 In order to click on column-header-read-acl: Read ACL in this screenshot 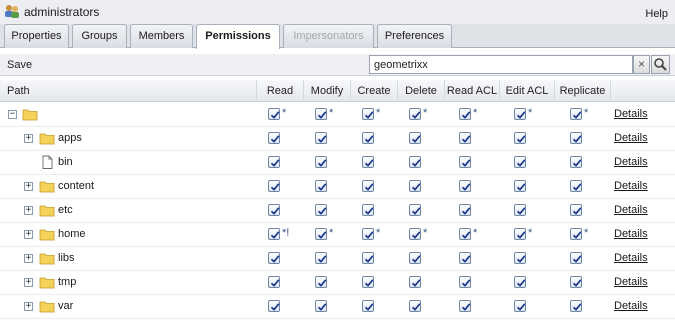, I will do `click(471, 91)`.